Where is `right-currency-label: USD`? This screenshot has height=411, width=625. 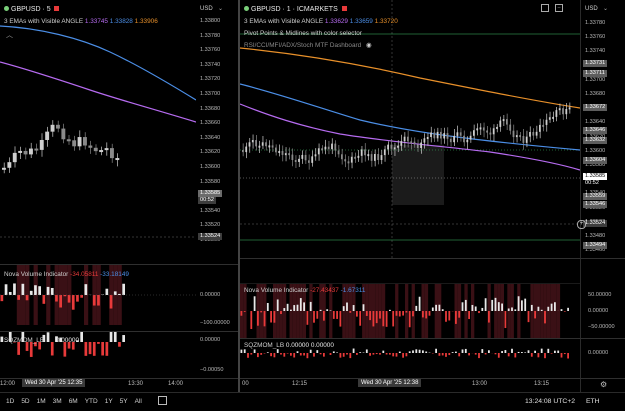
right-currency-label: USD is located at coordinates (591, 9).